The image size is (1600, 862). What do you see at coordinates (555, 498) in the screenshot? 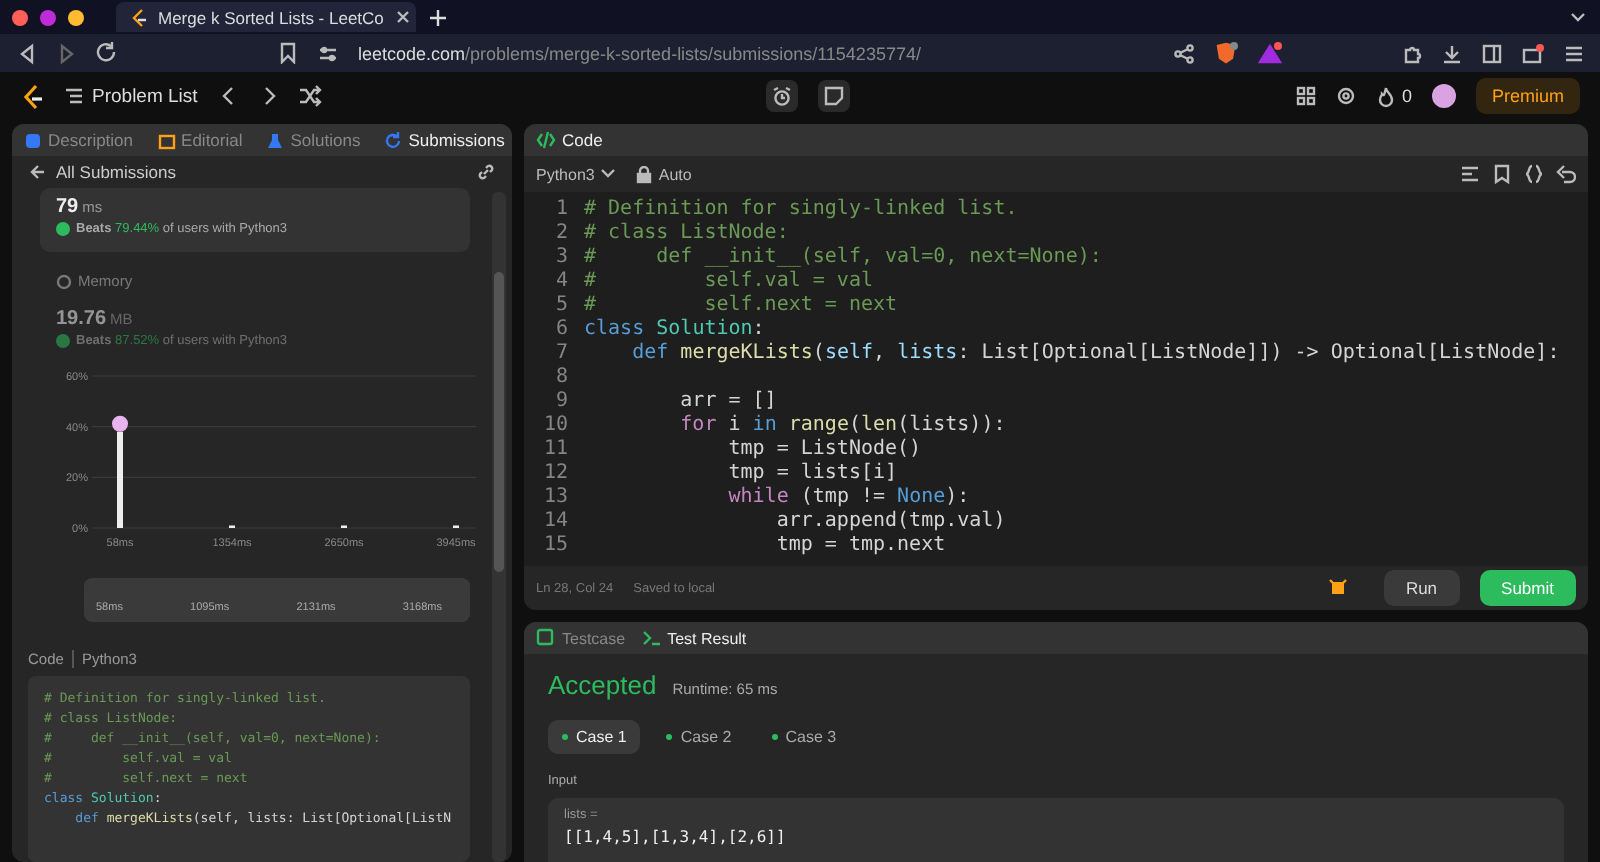
I see `line-number: 13` at bounding box center [555, 498].